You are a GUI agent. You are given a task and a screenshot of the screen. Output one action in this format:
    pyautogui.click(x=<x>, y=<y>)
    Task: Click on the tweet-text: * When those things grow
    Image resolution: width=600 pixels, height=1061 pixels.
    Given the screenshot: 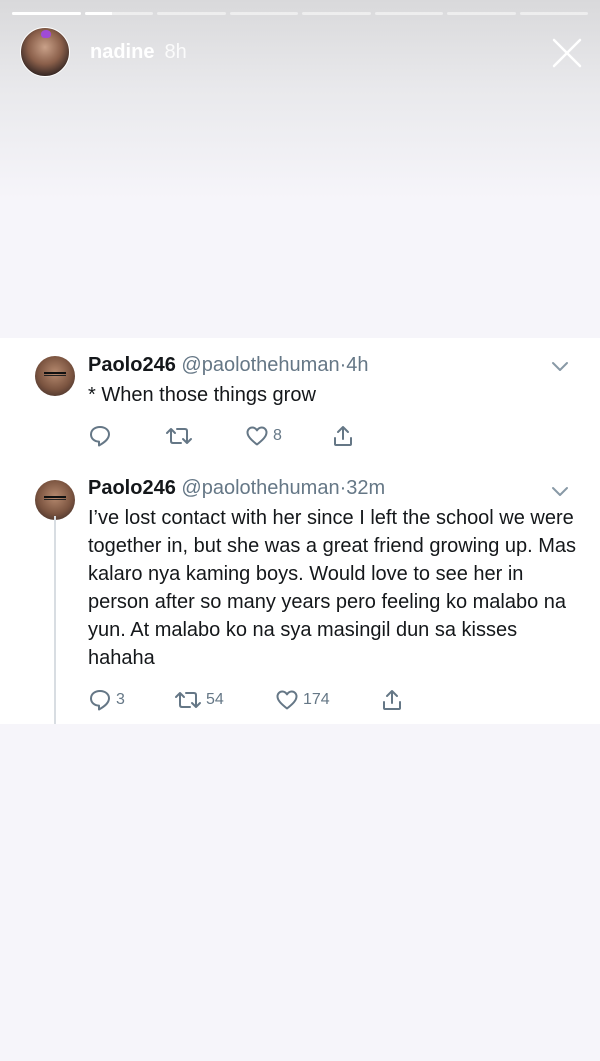 What is the action you would take?
    pyautogui.click(x=202, y=395)
    